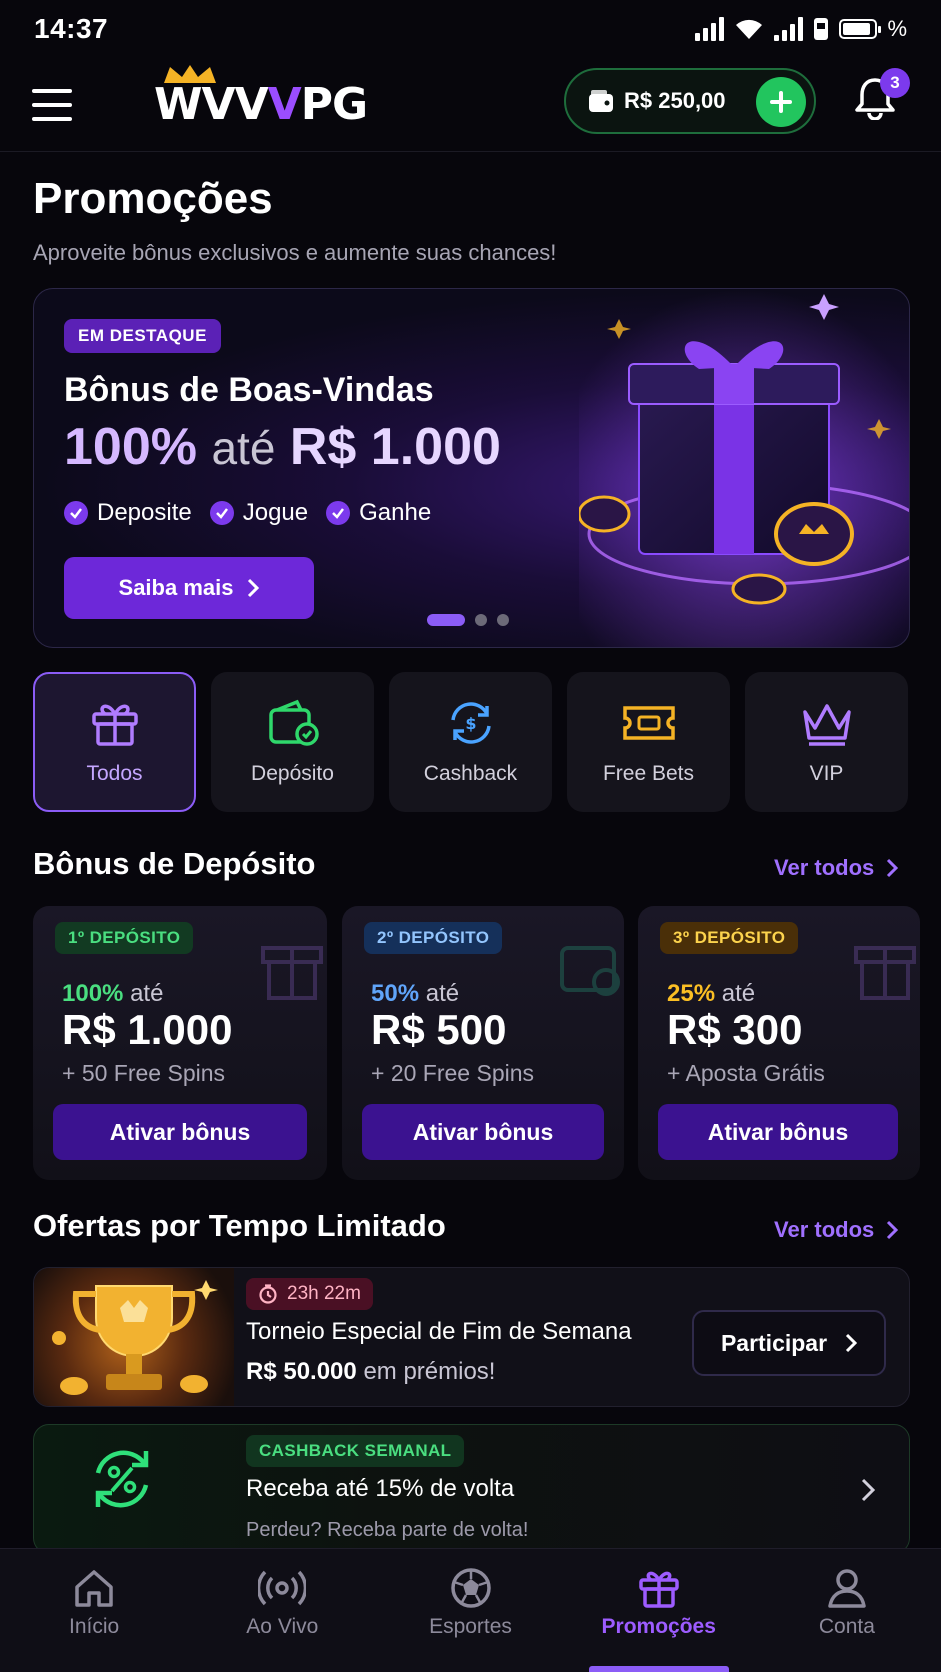 The width and height of the screenshot is (941, 1672). I want to click on balance-amount: R$ 250,00, so click(675, 100).